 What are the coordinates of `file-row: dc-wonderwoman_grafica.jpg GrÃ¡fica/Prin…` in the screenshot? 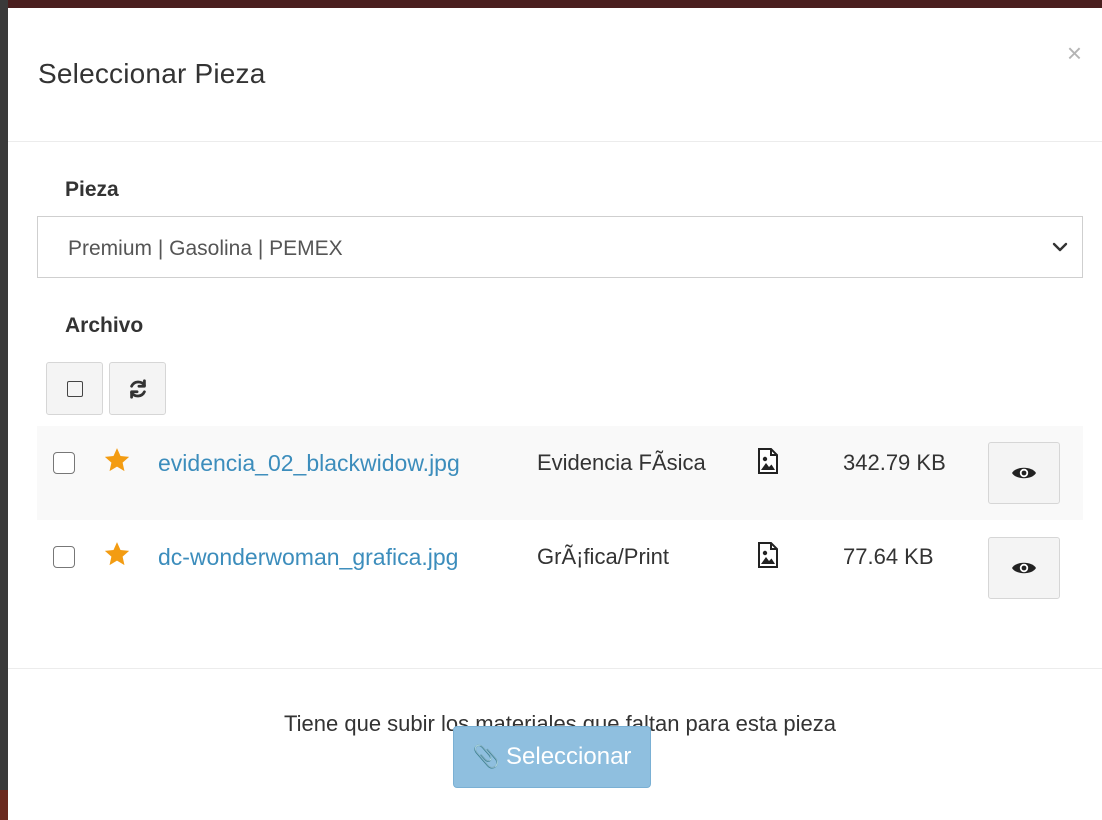 It's located at (560, 567).